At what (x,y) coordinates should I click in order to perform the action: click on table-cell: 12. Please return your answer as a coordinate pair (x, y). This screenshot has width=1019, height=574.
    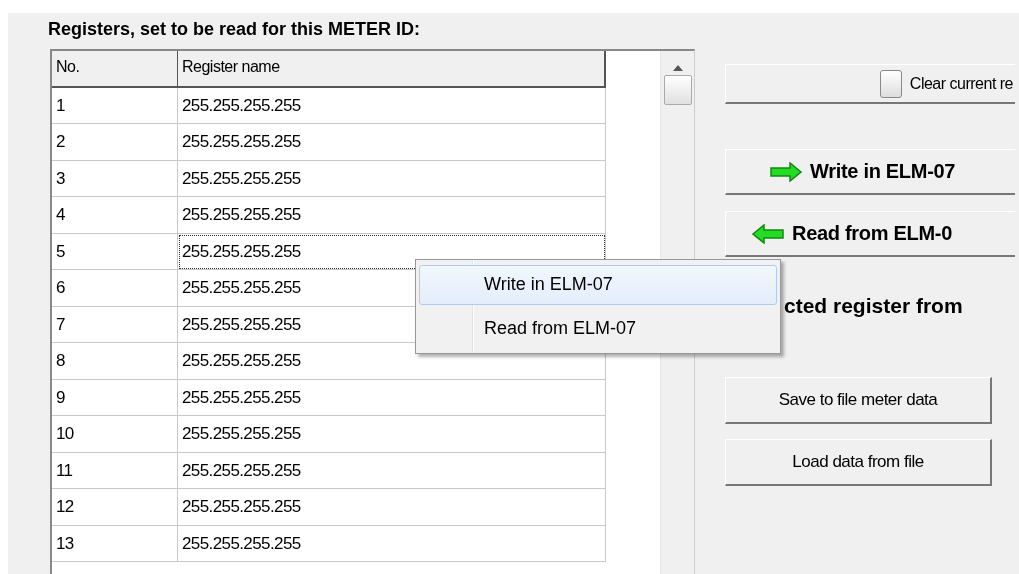
    Looking at the image, I should click on (115, 507).